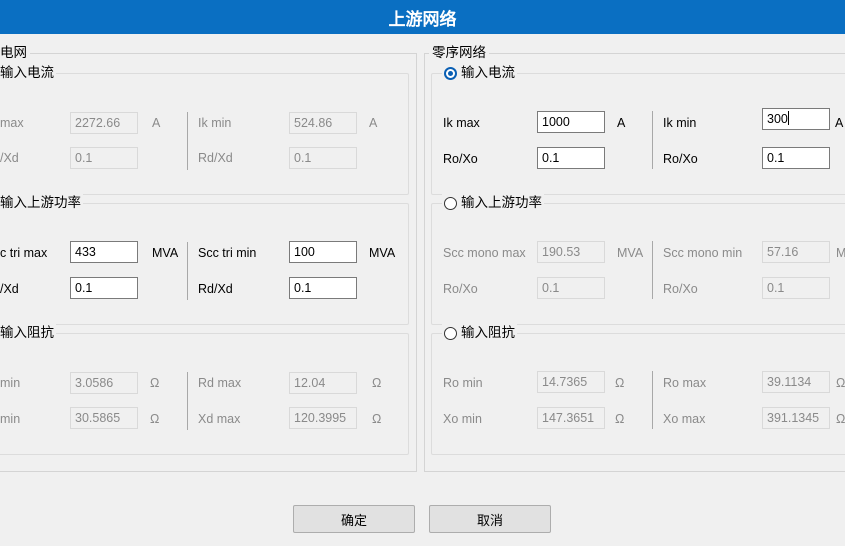 The height and width of the screenshot is (546, 845). What do you see at coordinates (422, 17) in the screenshot?
I see `window-title: 上游网络` at bounding box center [422, 17].